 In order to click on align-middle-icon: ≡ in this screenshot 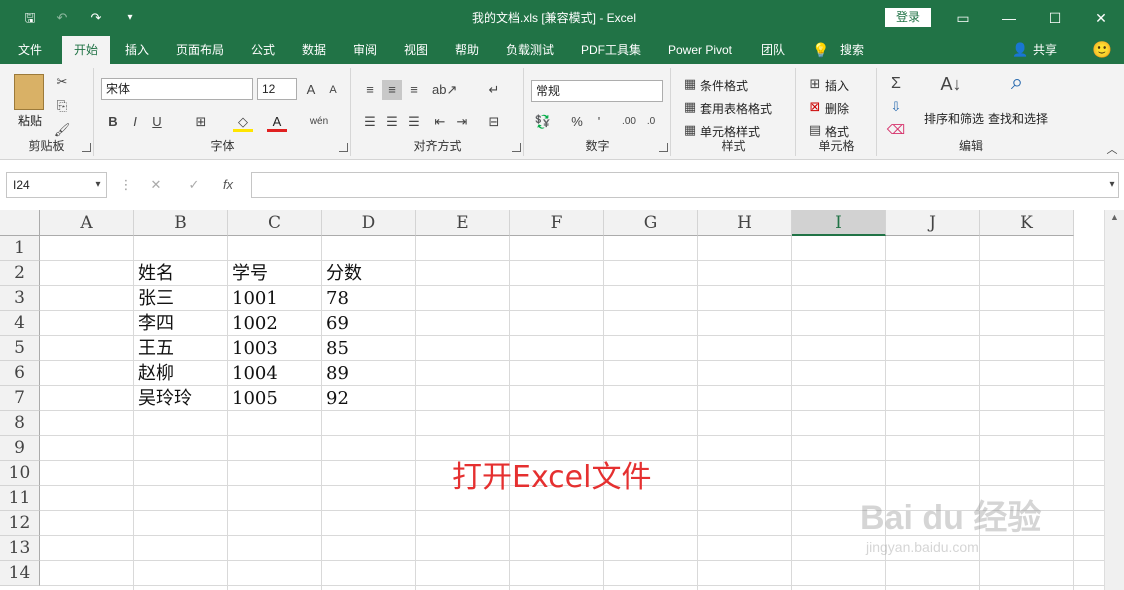, I will do `click(392, 90)`.